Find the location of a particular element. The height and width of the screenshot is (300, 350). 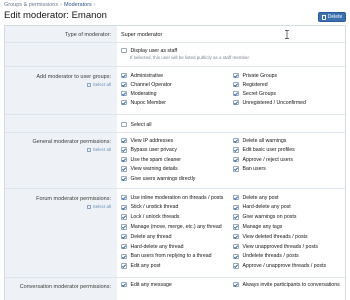

forum-checkbox: Hard-delete any post is located at coordinates (262, 207).